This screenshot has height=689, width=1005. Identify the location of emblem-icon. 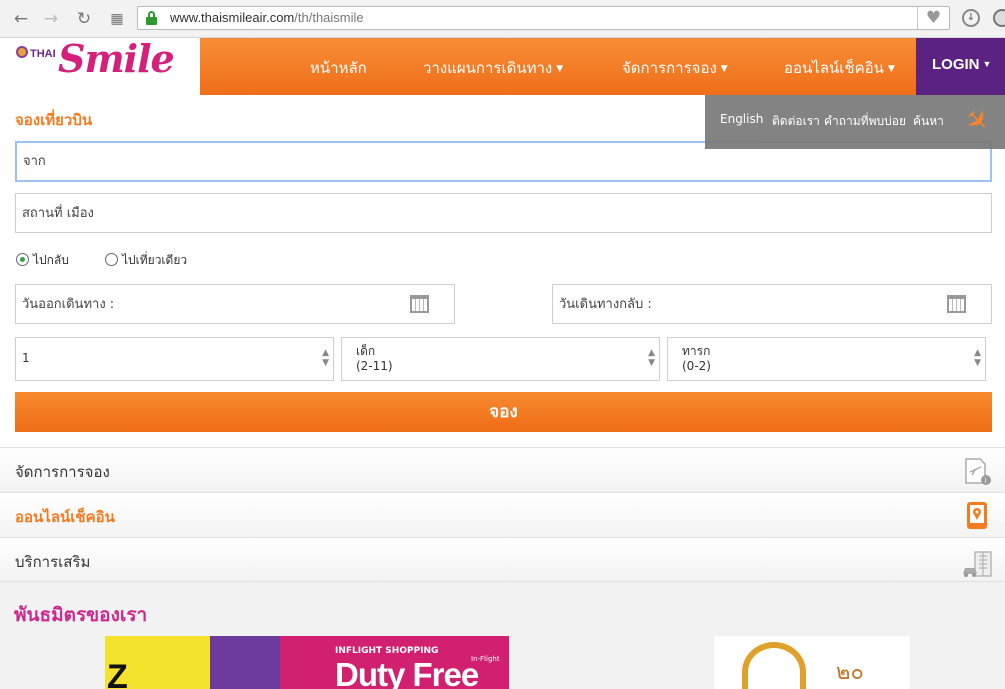
(774, 665).